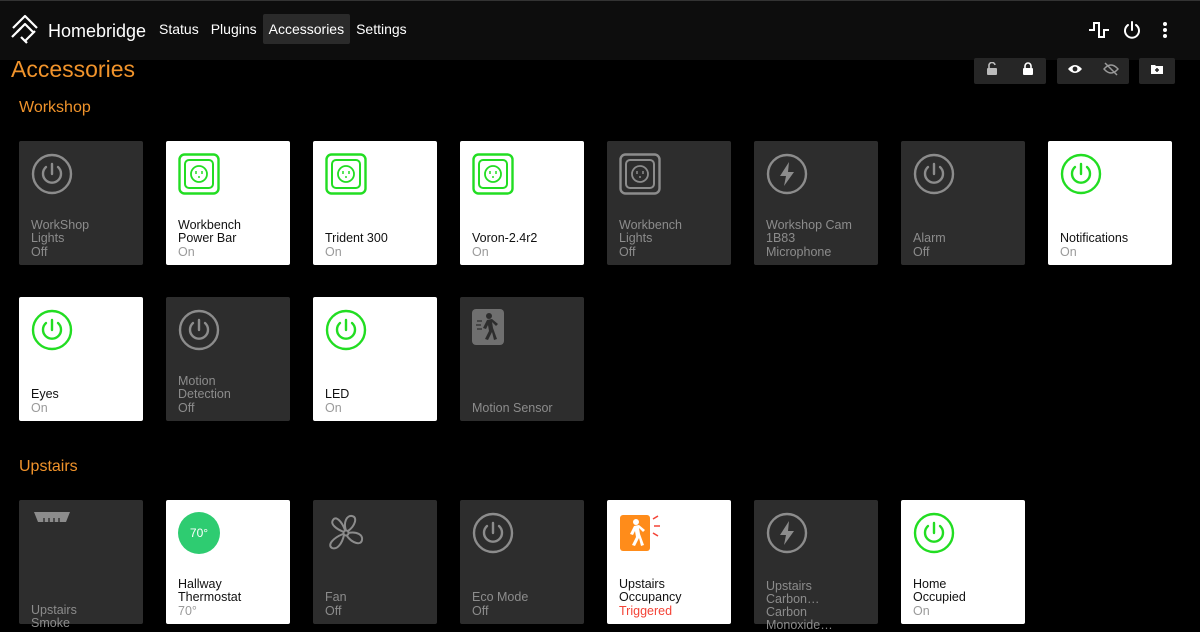  Describe the element at coordinates (187, 611) in the screenshot. I see `tile-state: 70°` at that location.